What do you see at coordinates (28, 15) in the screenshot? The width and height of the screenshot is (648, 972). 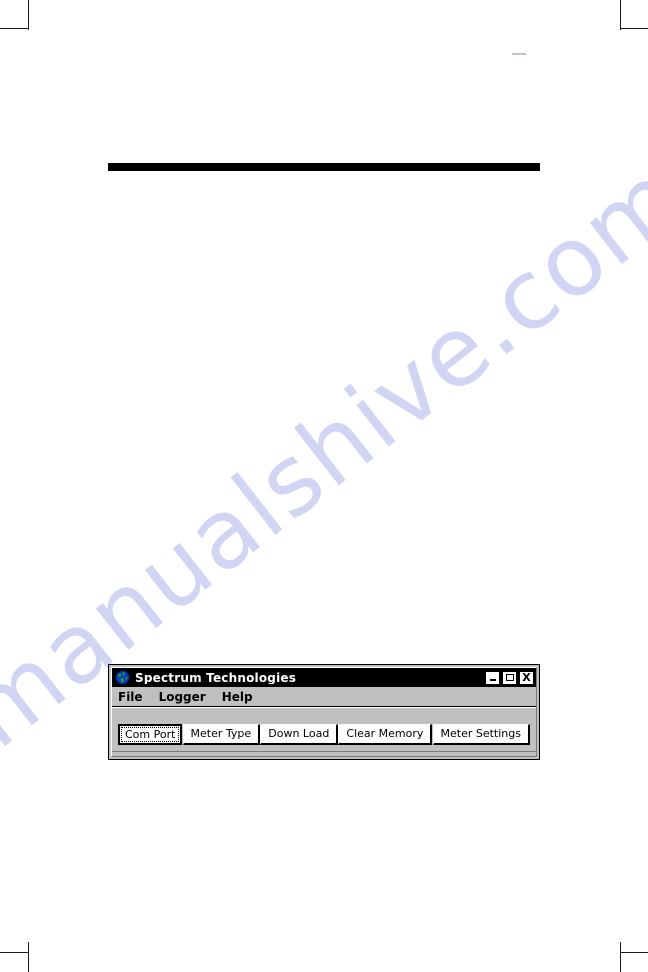 I see `crop-mark-top-left-vertical` at bounding box center [28, 15].